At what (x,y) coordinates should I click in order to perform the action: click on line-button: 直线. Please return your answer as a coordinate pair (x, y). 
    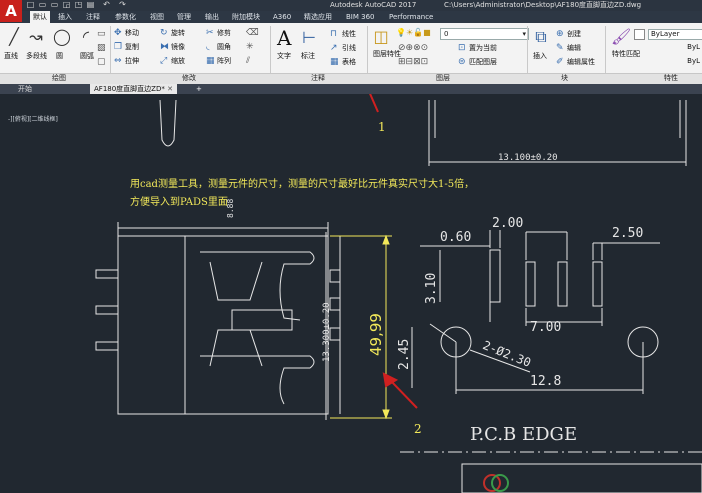
    Looking at the image, I should click on (11, 56).